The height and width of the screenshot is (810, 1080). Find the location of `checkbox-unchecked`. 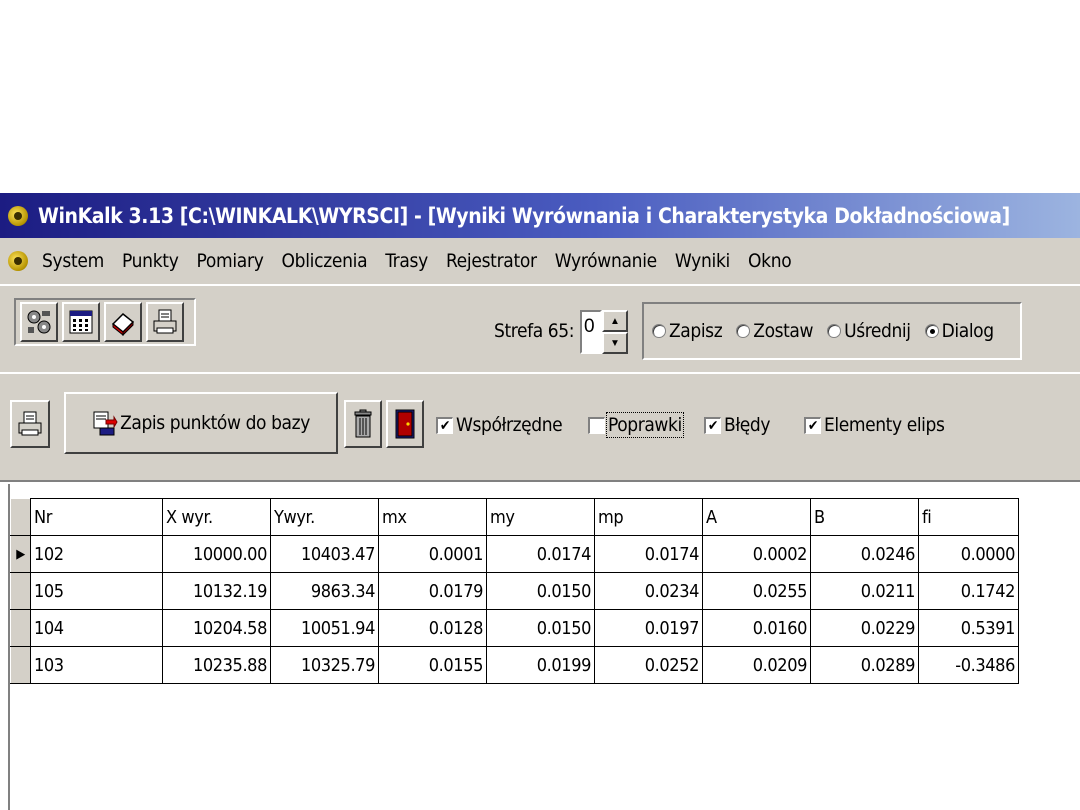

checkbox-unchecked is located at coordinates (596, 425).